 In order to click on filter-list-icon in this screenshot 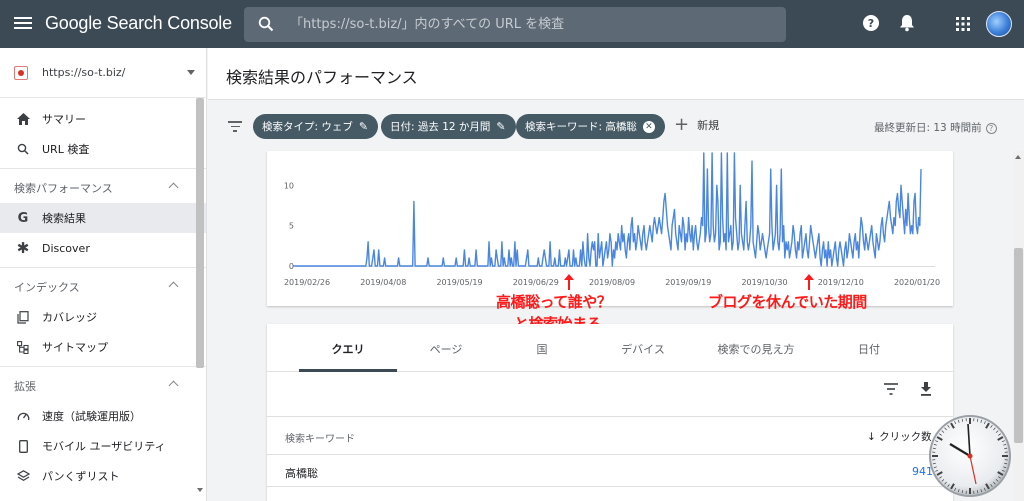, I will do `click(235, 128)`.